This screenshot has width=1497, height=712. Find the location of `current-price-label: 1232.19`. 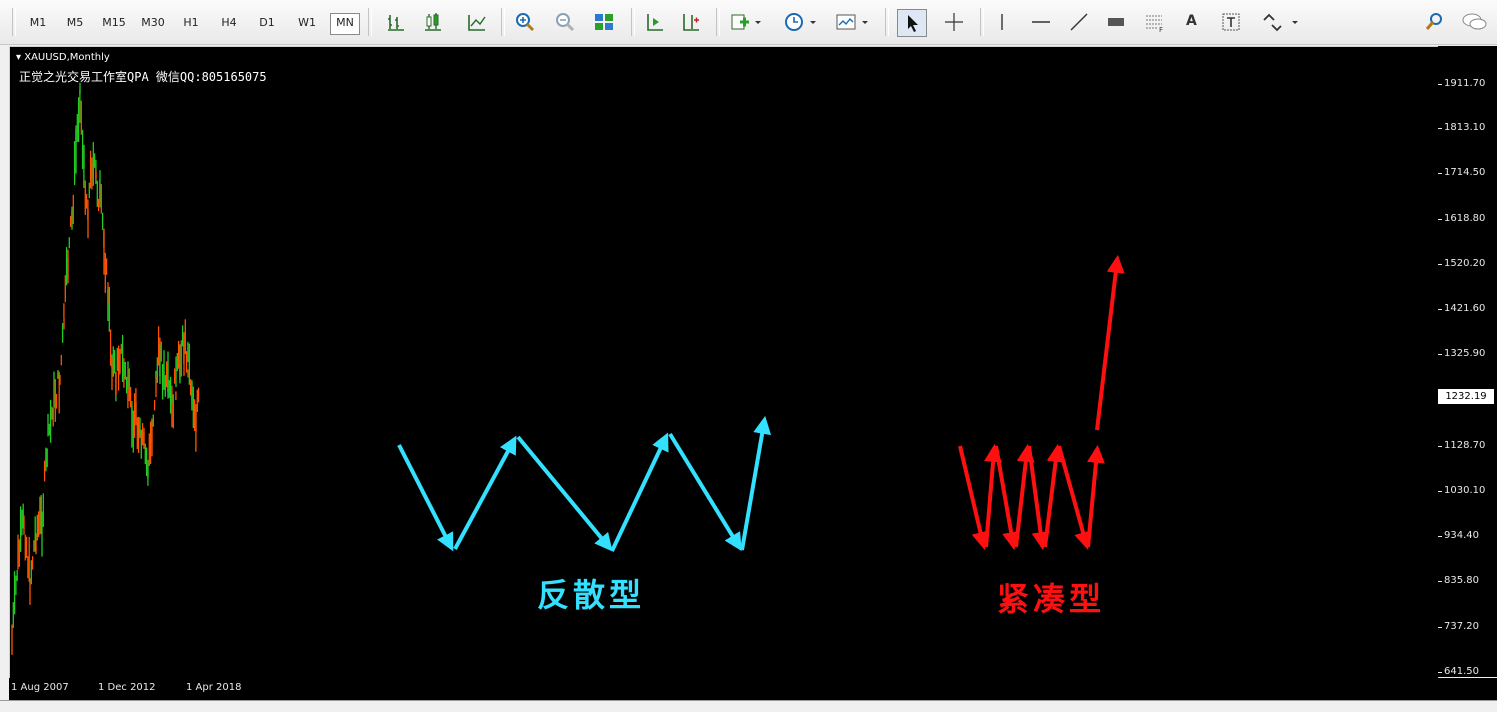

current-price-label: 1232.19 is located at coordinates (1466, 396).